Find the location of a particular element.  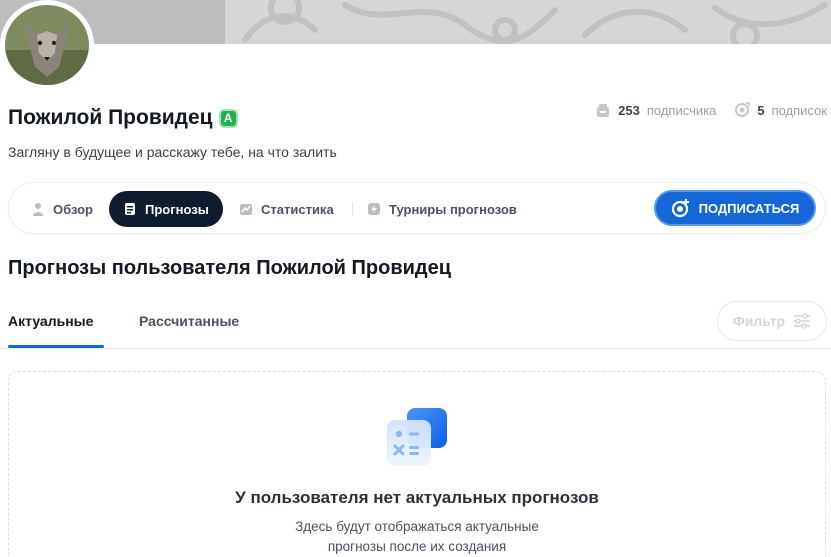

tab-statistics-label: Статистика is located at coordinates (297, 209).